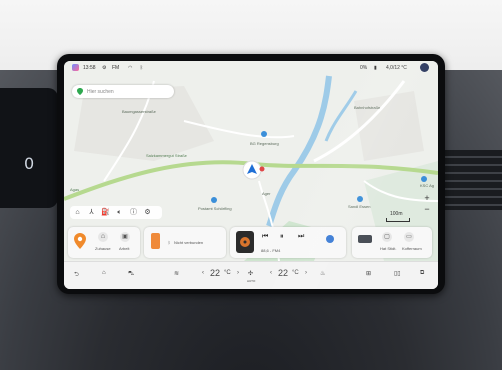 The image size is (502, 370). I want to click on map-quick-actions: ⌂ ⅄ ⛽ 🔈︎ ⓘ ⚙, so click(116, 212).